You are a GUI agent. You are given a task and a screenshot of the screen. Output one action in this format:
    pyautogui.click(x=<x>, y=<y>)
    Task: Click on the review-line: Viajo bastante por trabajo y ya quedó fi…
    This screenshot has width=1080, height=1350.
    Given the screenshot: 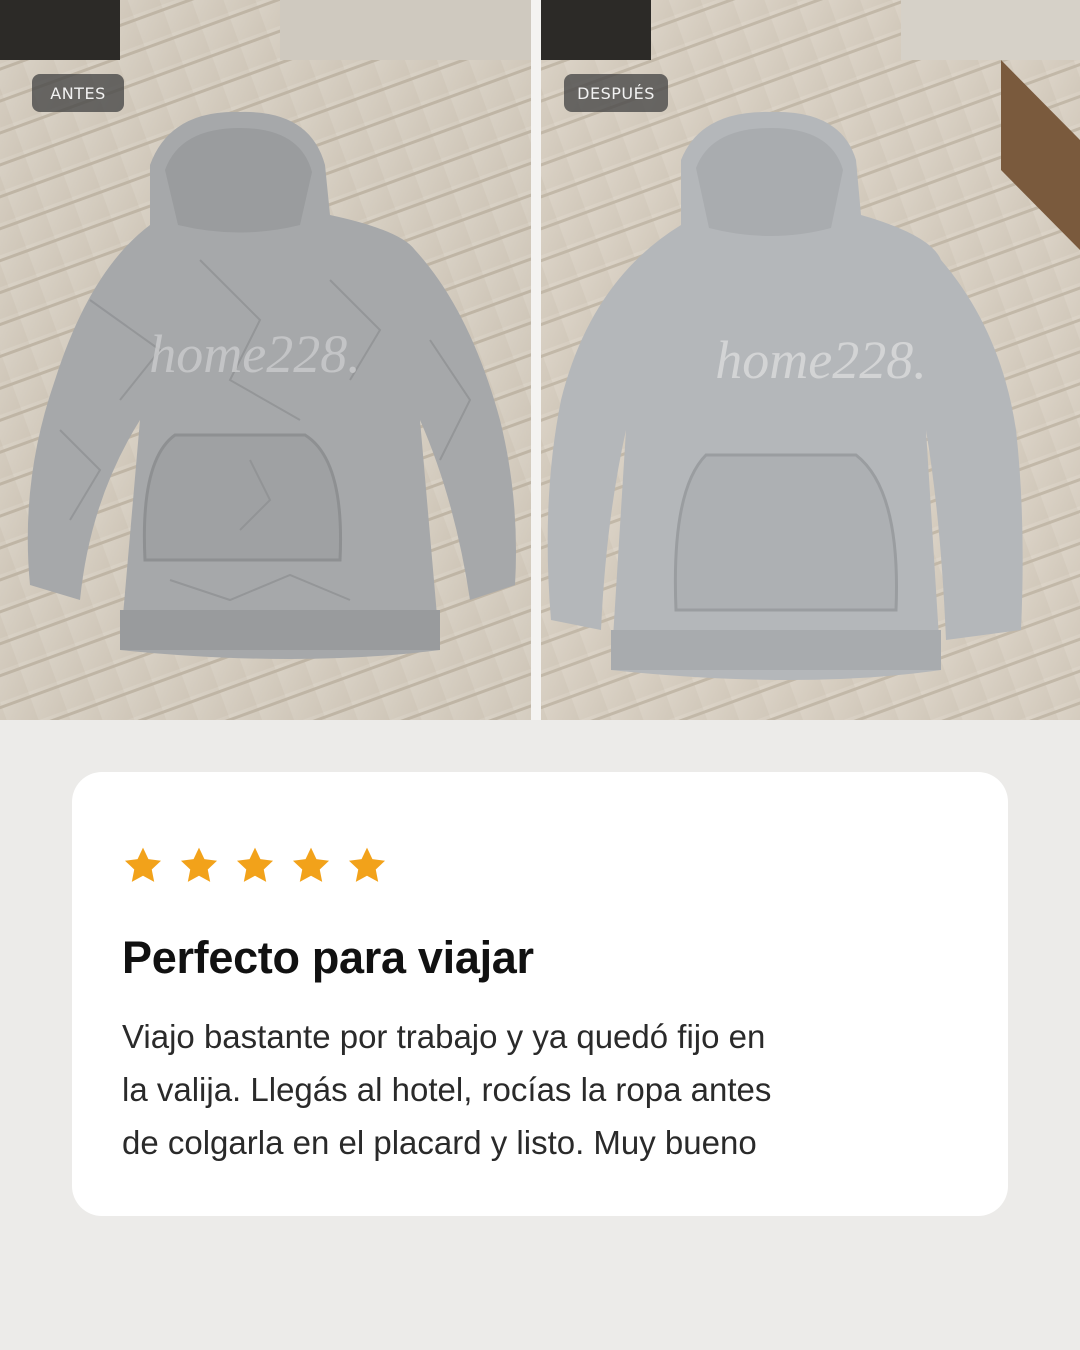 What is the action you would take?
    pyautogui.click(x=444, y=1036)
    